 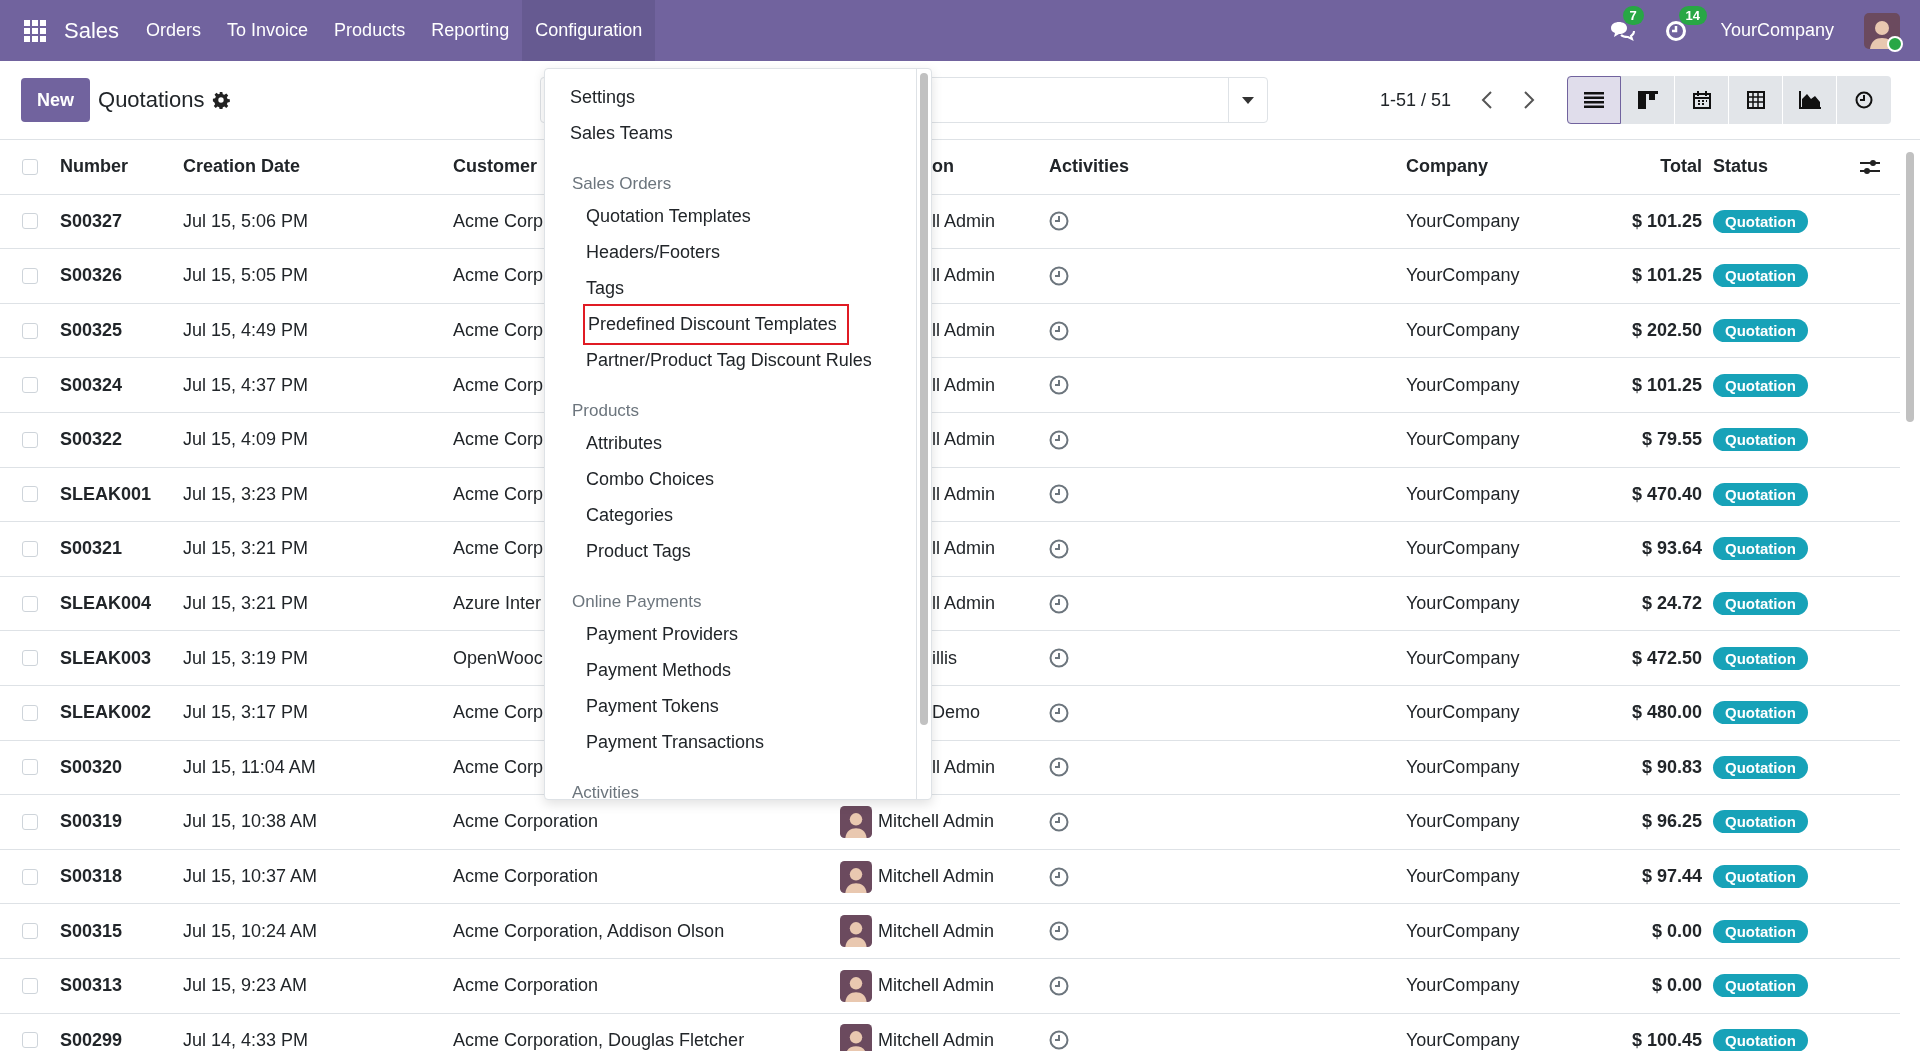 What do you see at coordinates (605, 411) in the screenshot?
I see `menu-section-header: Products` at bounding box center [605, 411].